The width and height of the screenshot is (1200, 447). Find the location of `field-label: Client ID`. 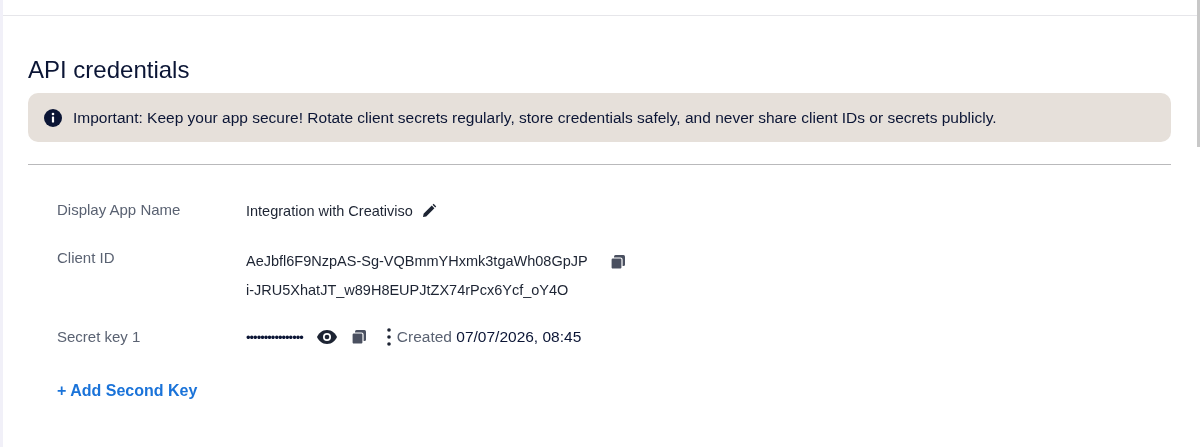

field-label: Client ID is located at coordinates (86, 258).